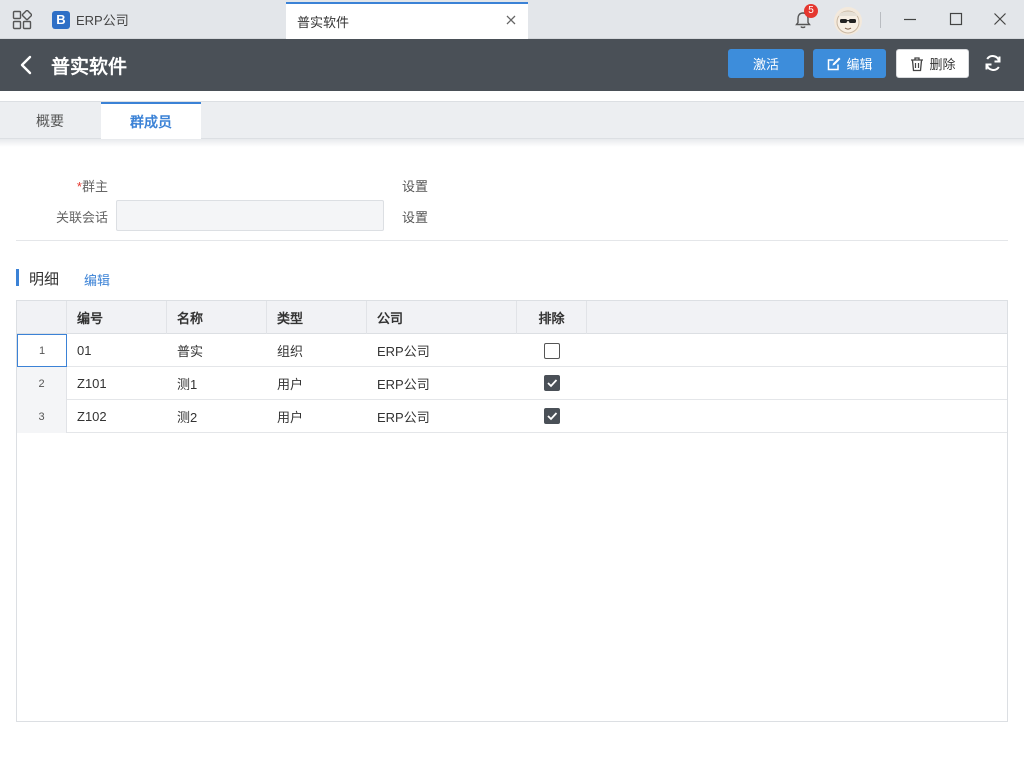 The width and height of the screenshot is (1024, 768). What do you see at coordinates (250, 215) in the screenshot?
I see `session-field` at bounding box center [250, 215].